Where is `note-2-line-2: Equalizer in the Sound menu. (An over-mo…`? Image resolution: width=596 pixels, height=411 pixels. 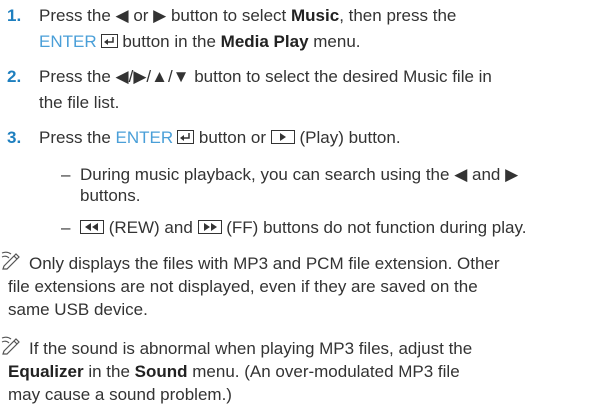
note-2-line-2: Equalizer in the Sound menu. (An over-mo… is located at coordinates (234, 371).